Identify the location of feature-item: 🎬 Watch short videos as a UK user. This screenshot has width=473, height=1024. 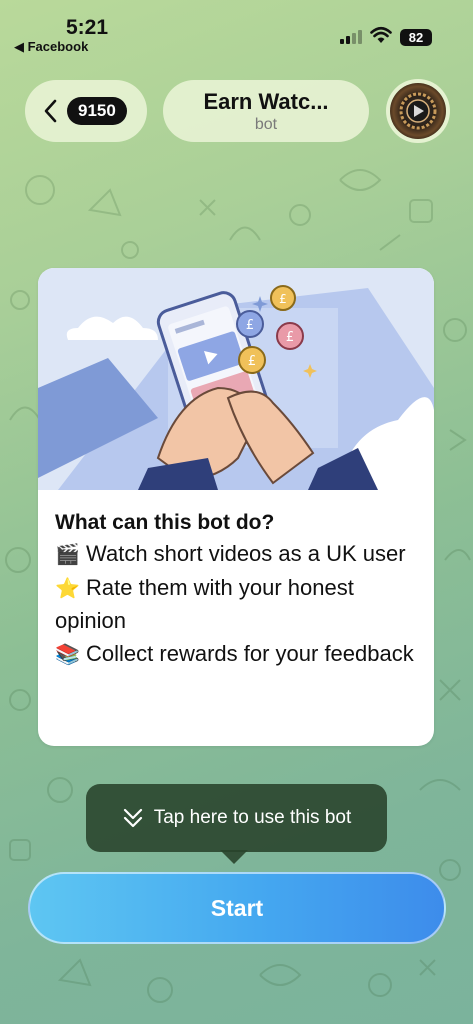
(236, 555).